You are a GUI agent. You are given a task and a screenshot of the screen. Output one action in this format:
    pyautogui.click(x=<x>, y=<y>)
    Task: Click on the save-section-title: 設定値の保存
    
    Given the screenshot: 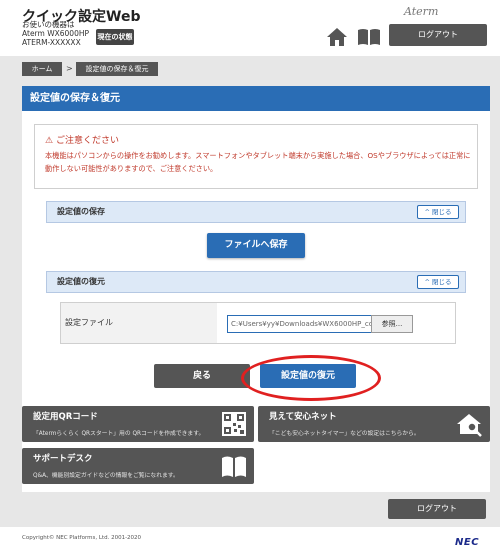 What is the action you would take?
    pyautogui.click(x=81, y=211)
    